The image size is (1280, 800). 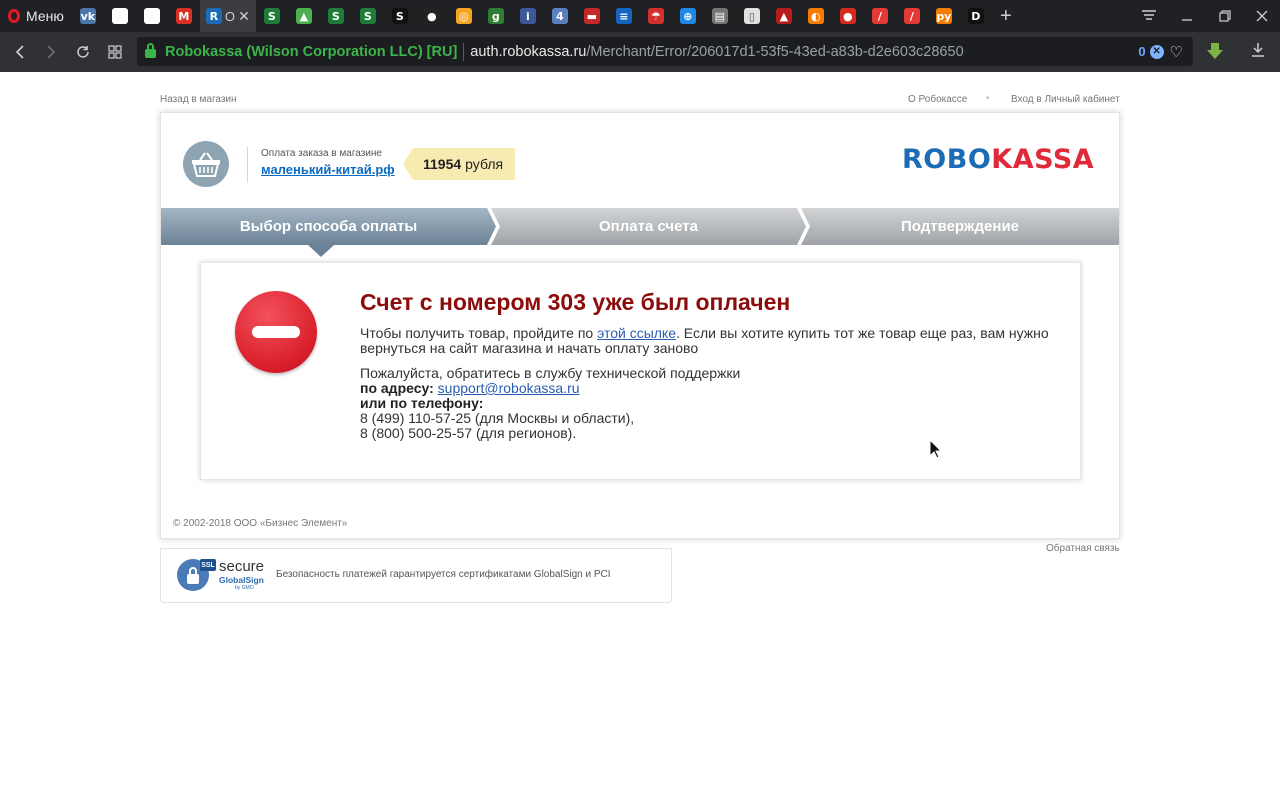 What do you see at coordinates (1215, 51) in the screenshot?
I see `download-extension-icon` at bounding box center [1215, 51].